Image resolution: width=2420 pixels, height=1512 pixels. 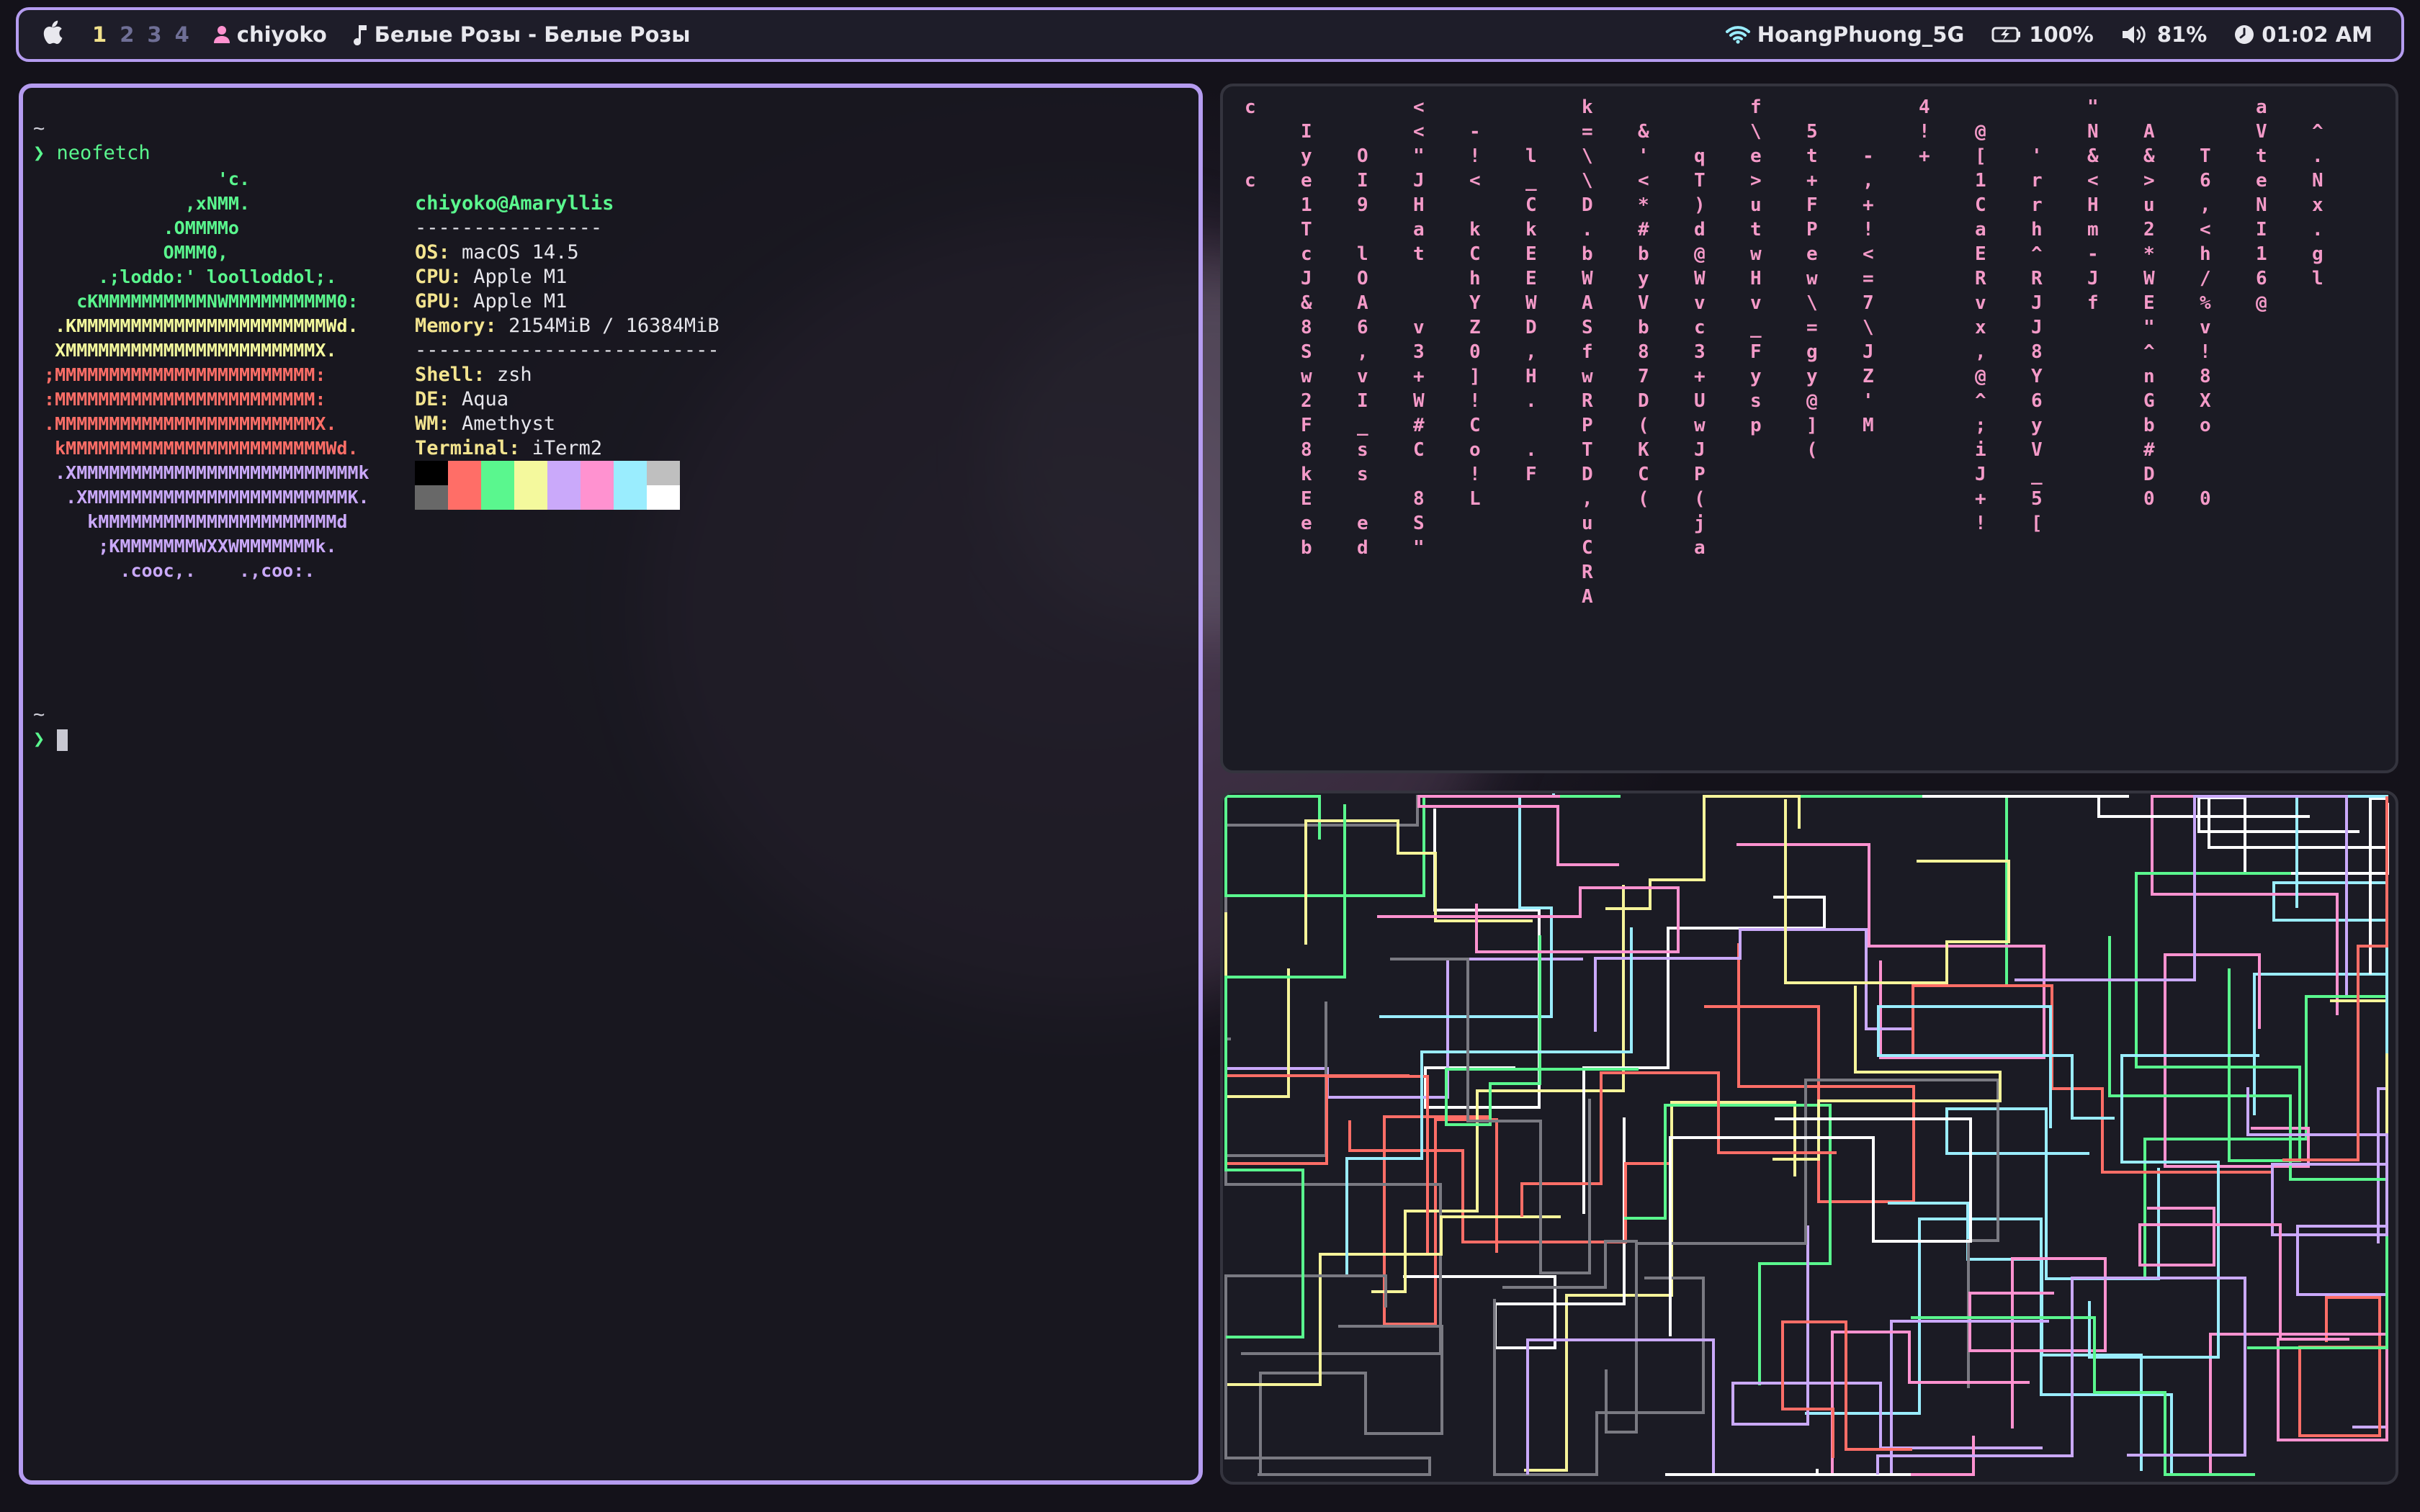 What do you see at coordinates (2134, 34) in the screenshot?
I see `speaker-icon` at bounding box center [2134, 34].